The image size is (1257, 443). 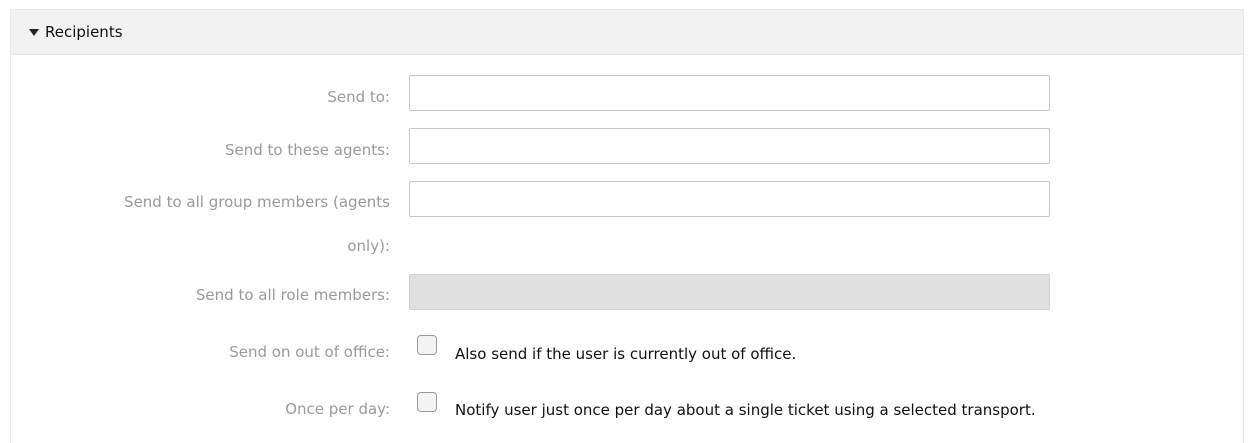 I want to click on send-to-group-members-label-line1: Send to all group members (agents, so click(x=257, y=202).